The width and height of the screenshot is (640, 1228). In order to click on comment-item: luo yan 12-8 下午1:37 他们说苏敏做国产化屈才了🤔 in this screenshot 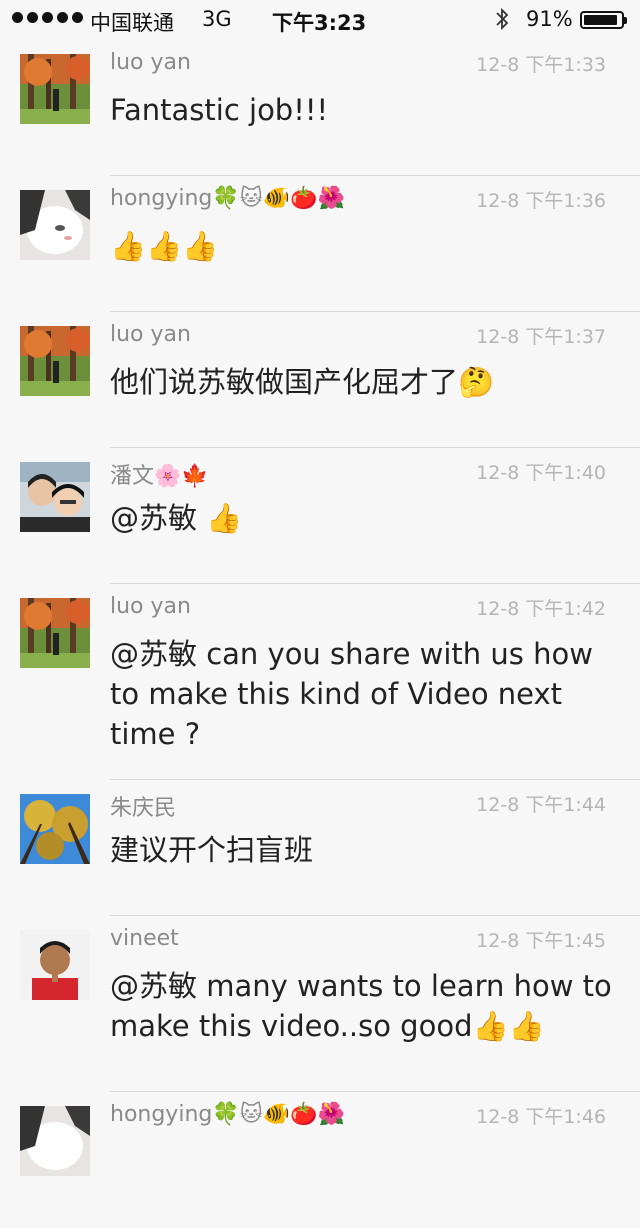, I will do `click(320, 380)`.